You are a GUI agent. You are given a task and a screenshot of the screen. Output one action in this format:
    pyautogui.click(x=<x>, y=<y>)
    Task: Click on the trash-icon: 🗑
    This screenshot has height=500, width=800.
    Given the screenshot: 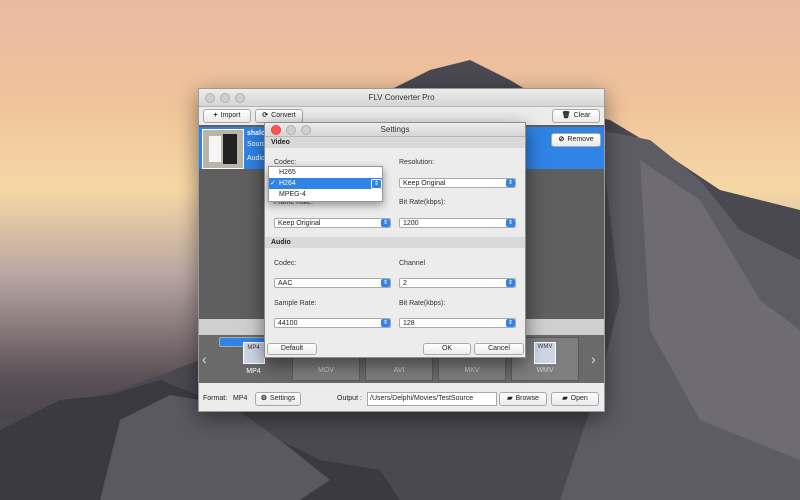 What is the action you would take?
    pyautogui.click(x=566, y=115)
    